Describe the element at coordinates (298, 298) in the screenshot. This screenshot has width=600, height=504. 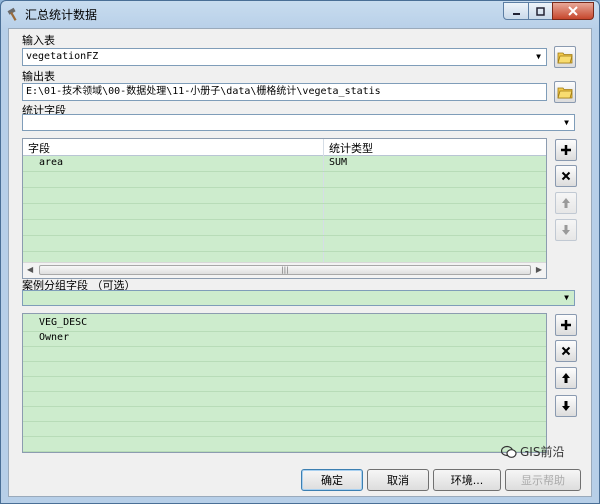
I see `case-fields-combobox: ▼` at that location.